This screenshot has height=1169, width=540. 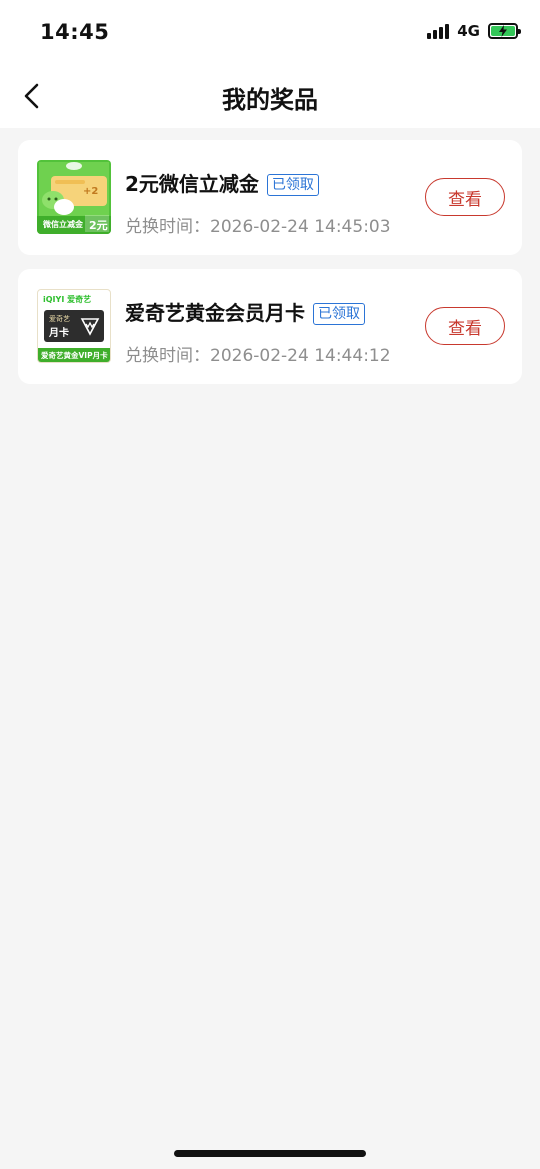 What do you see at coordinates (192, 184) in the screenshot?
I see `prize-name-text: 2元微信立减金` at bounding box center [192, 184].